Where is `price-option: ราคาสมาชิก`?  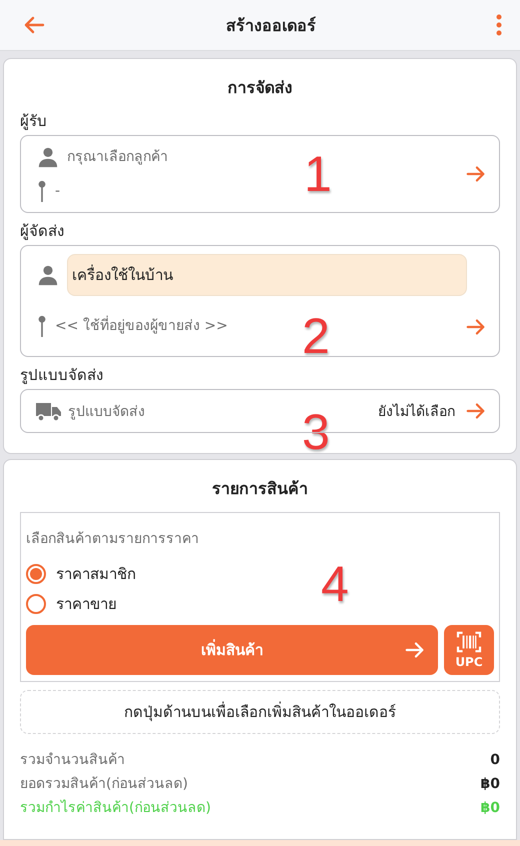
price-option: ราคาสมาชิก is located at coordinates (81, 574).